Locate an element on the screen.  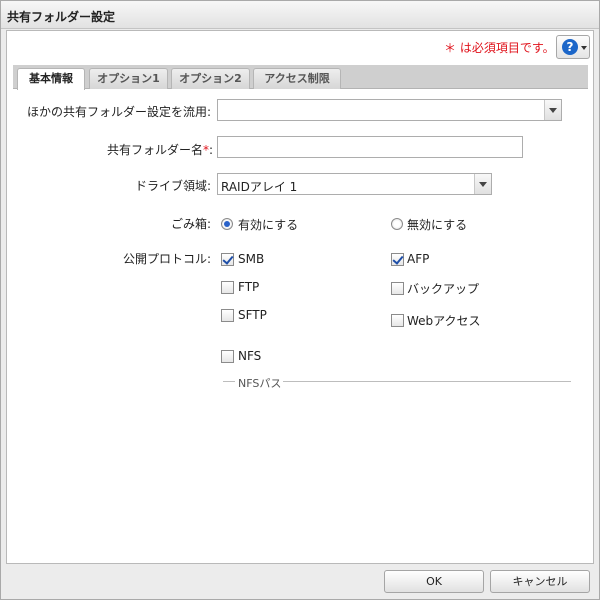
nfs-checkbox is located at coordinates (227, 356).